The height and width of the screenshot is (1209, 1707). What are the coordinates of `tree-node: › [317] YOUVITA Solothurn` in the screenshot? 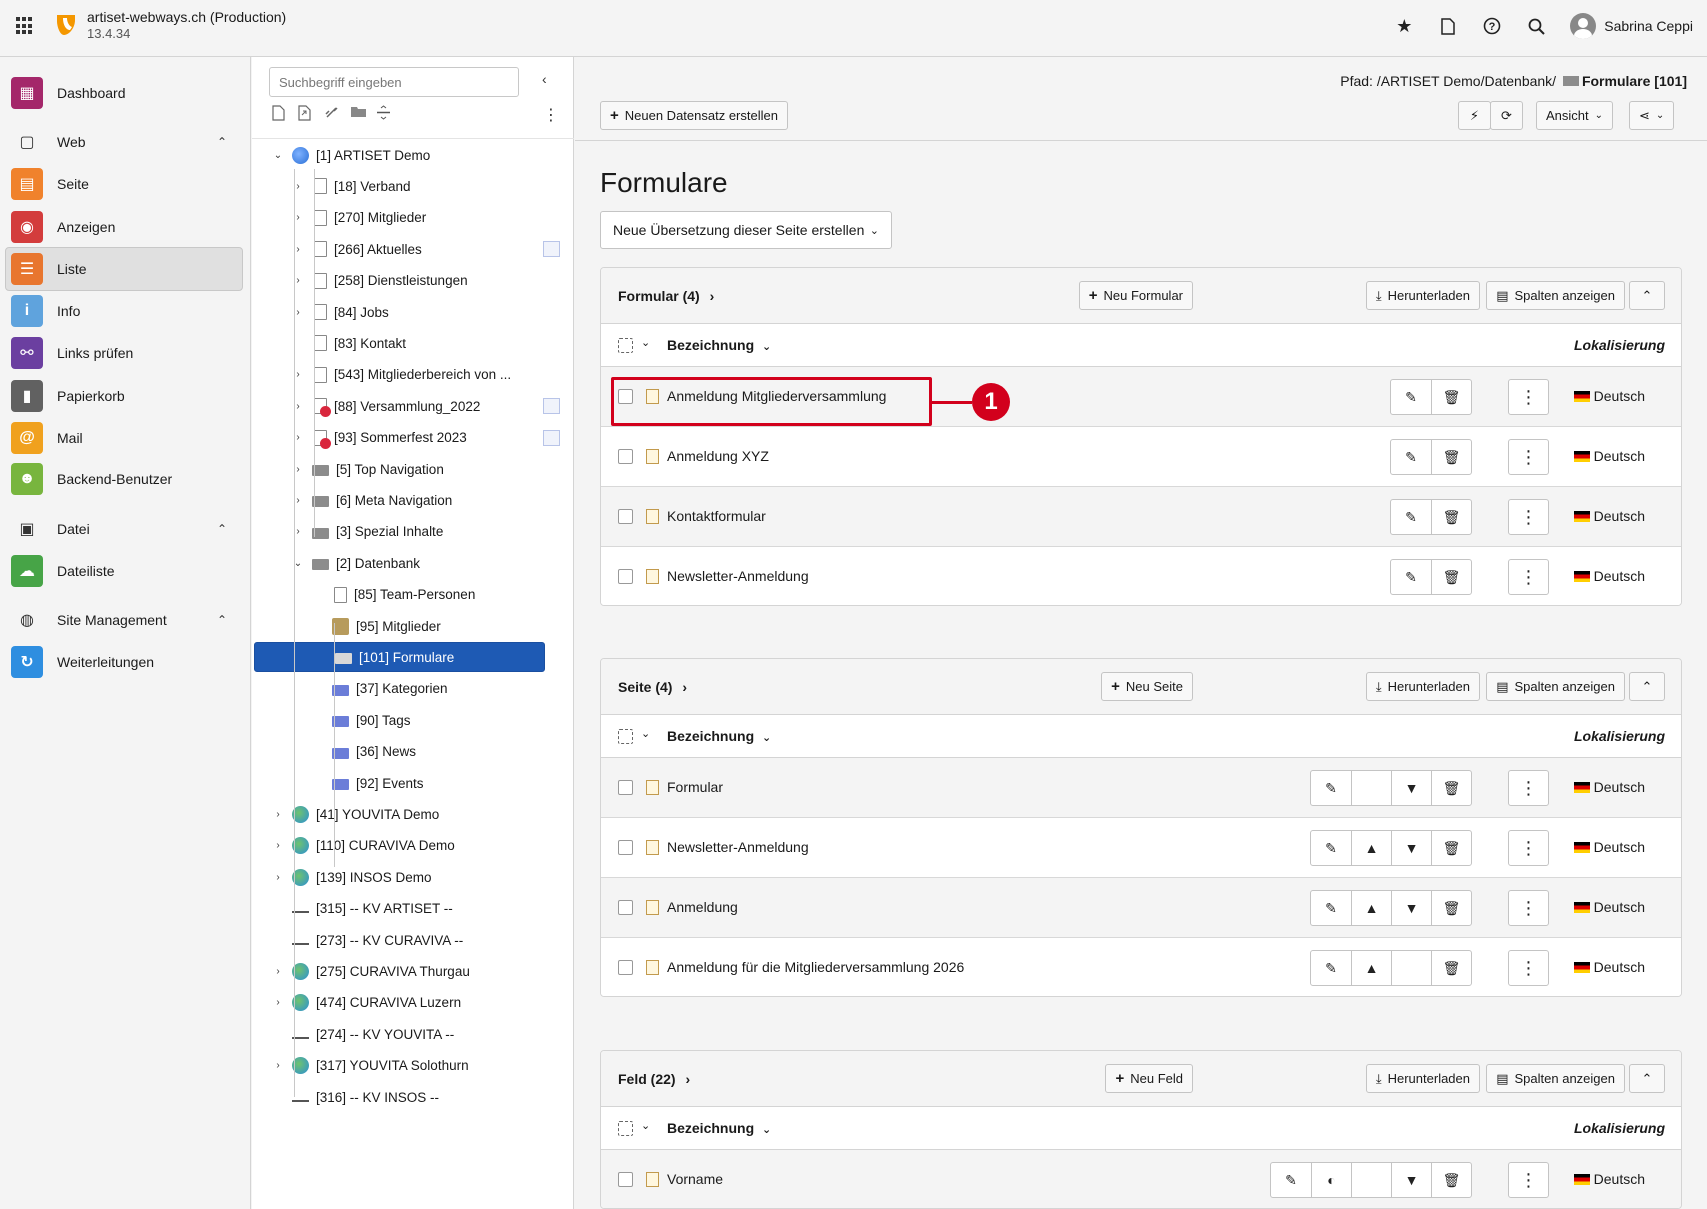 It's located at (370, 1066).